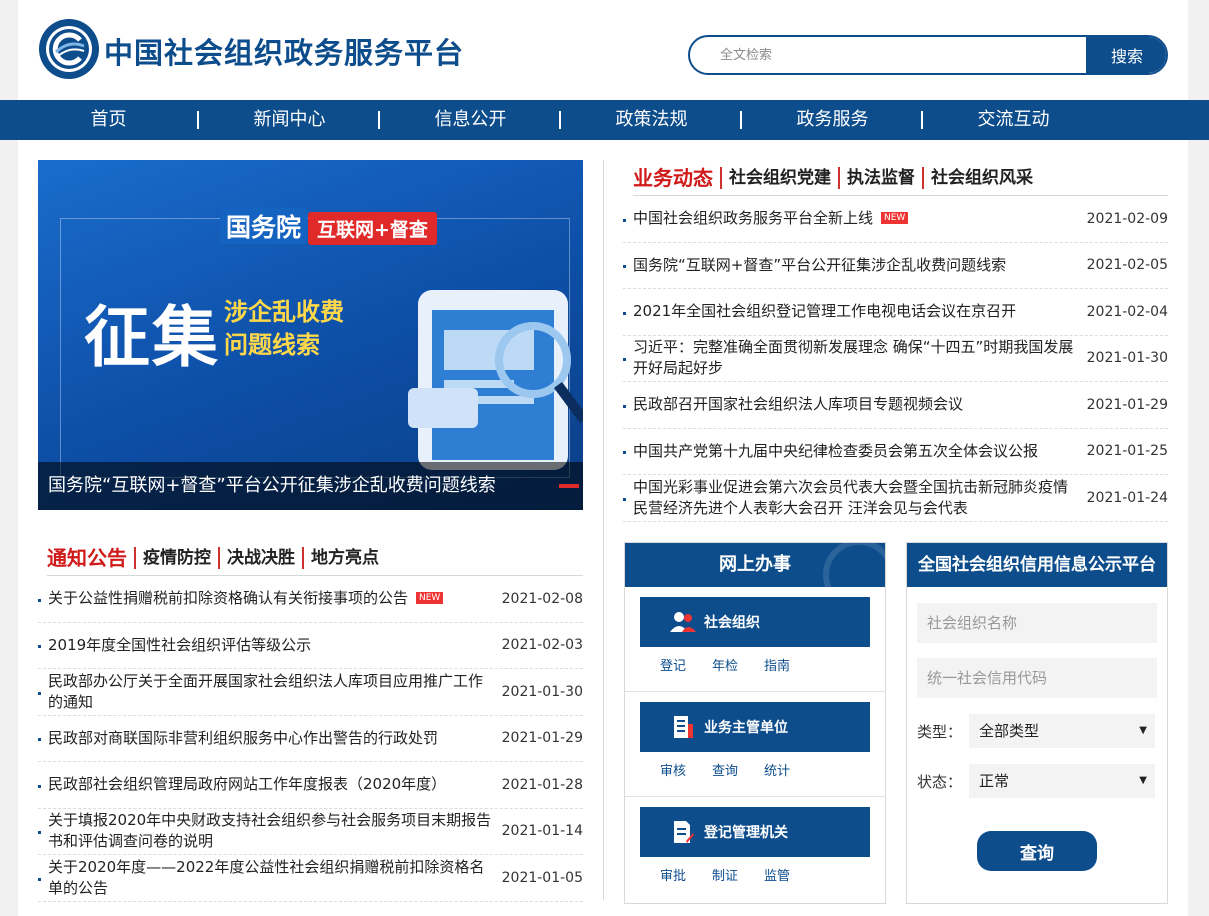 This screenshot has height=916, width=1209. Describe the element at coordinates (1037, 623) in the screenshot. I see `org-name-input` at that location.